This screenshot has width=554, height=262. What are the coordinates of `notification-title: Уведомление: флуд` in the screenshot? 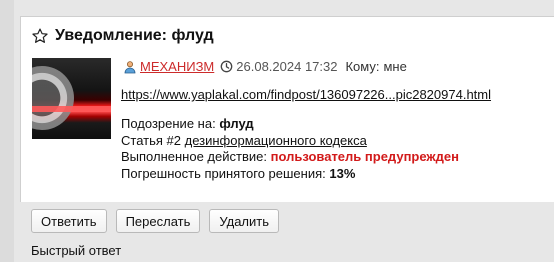 It's located at (134, 35).